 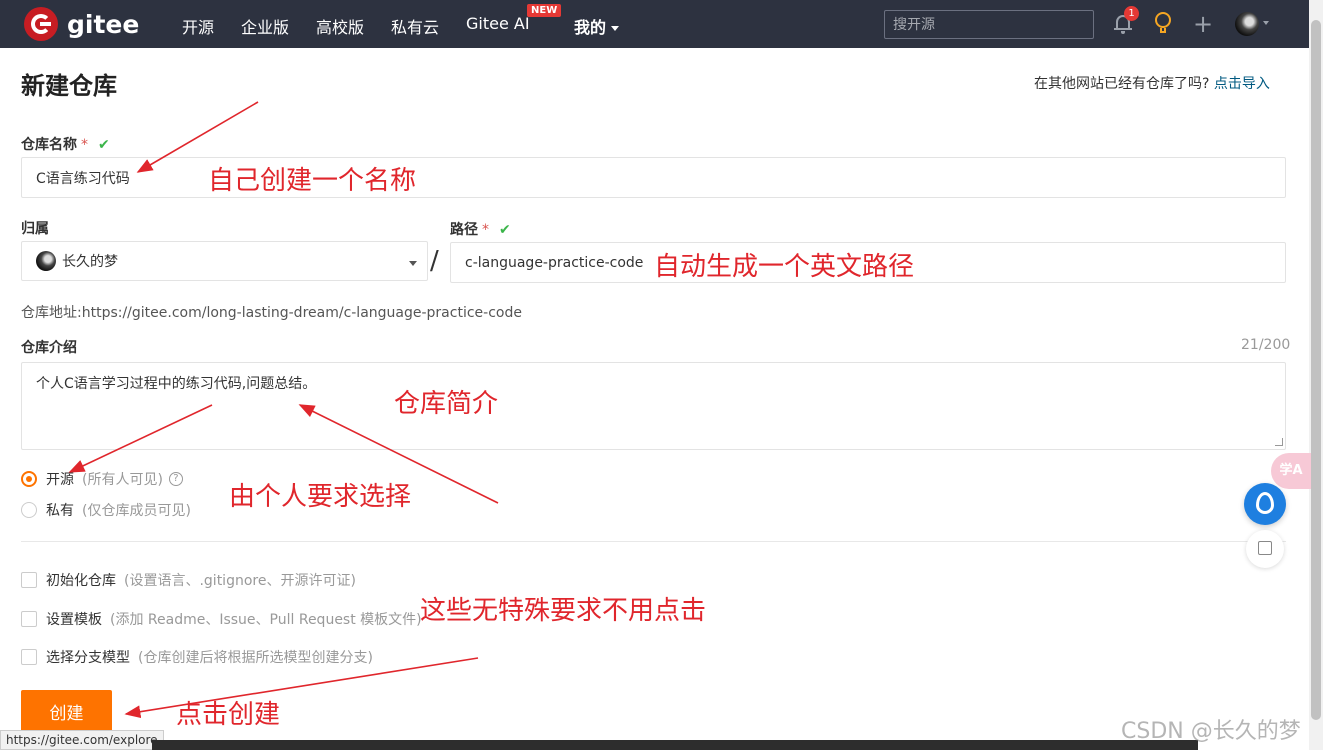 What do you see at coordinates (49, 348) in the screenshot?
I see `desc-label: 仓库介绍` at bounding box center [49, 348].